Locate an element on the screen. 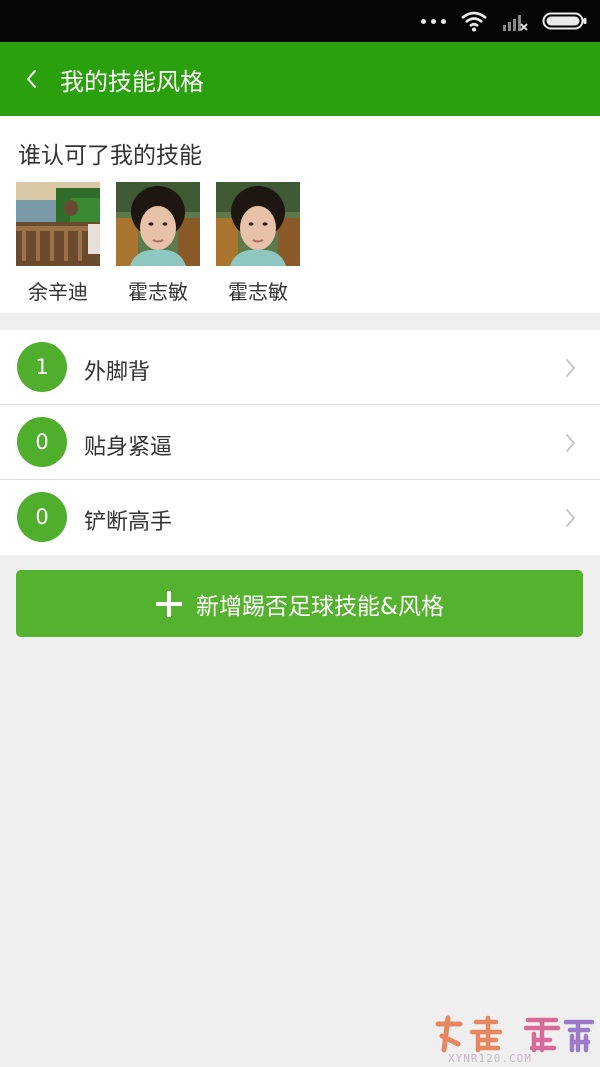 The image size is (600, 1067). status-icons is located at coordinates (504, 21).